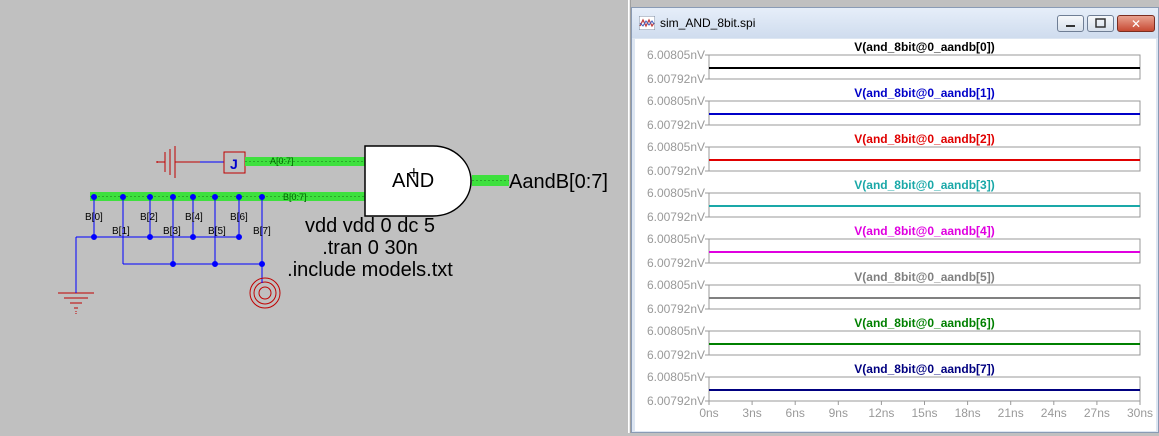 This screenshot has width=1159, height=436. I want to click on trace-title-0: V(and_8bit@0_aandb[0]), so click(924, 47).